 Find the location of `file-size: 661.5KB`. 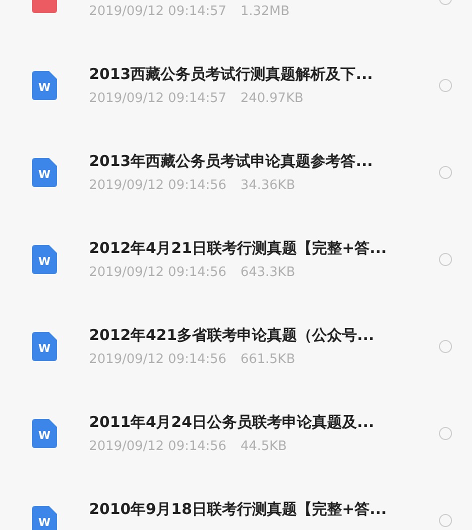

file-size: 661.5KB is located at coordinates (268, 359).